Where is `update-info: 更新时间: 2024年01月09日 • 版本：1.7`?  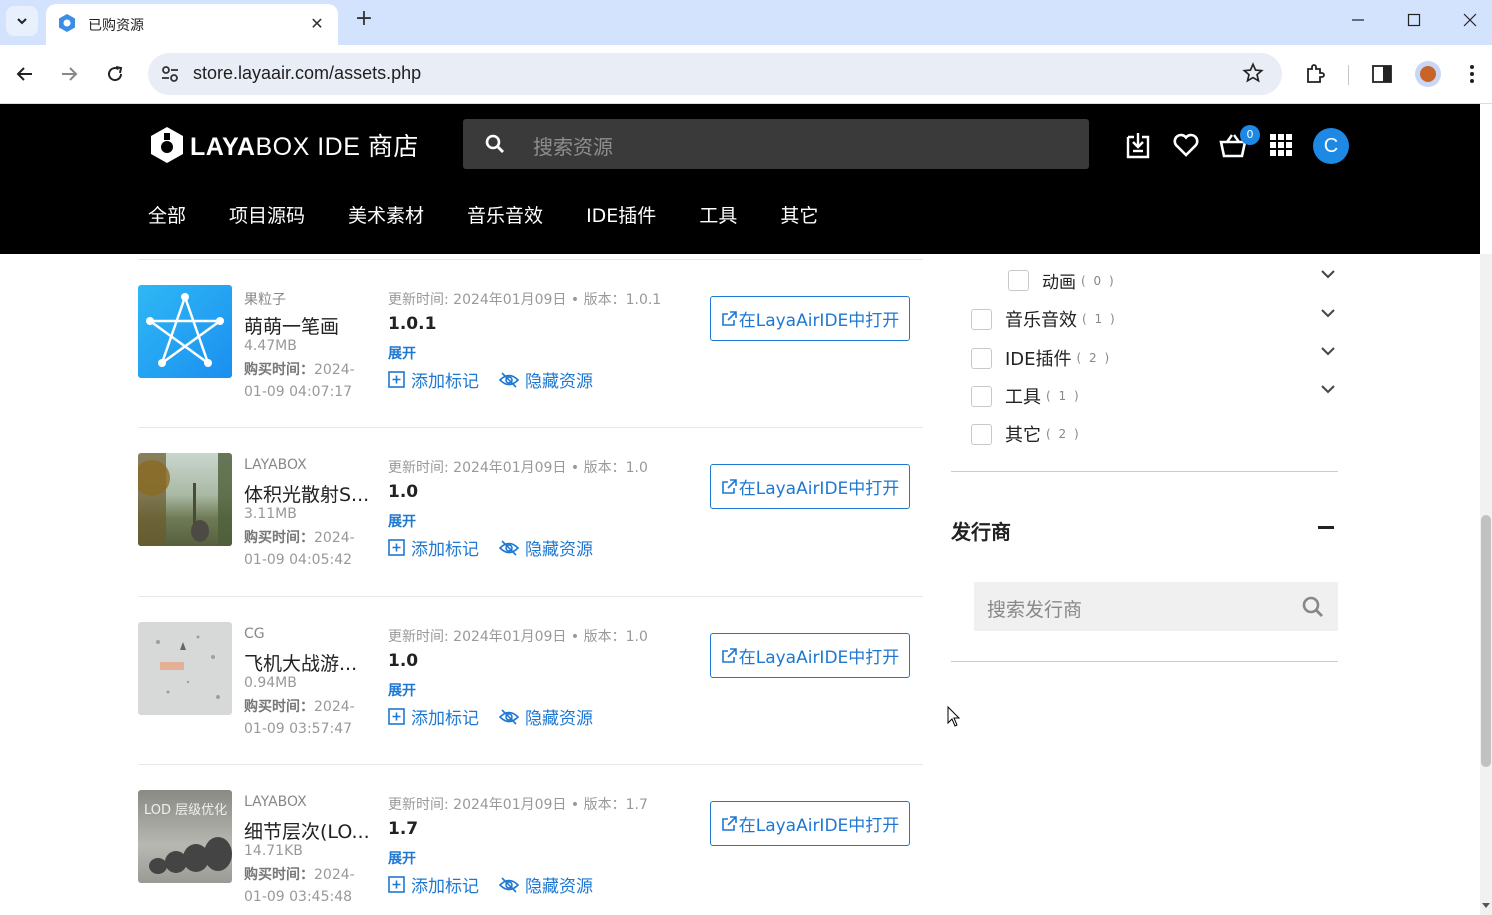
update-info: 更新时间: 2024年01月09日 • 版本：1.7 is located at coordinates (518, 805).